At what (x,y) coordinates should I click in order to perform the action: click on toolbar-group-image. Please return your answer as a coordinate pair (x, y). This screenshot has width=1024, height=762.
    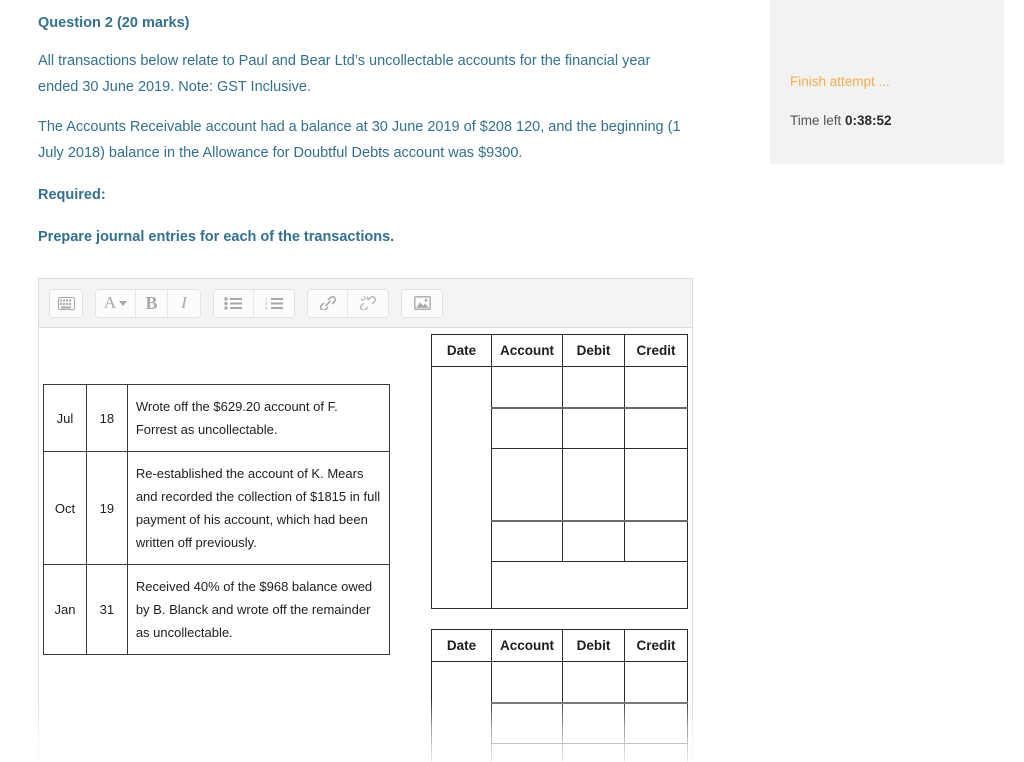
    Looking at the image, I should click on (422, 303).